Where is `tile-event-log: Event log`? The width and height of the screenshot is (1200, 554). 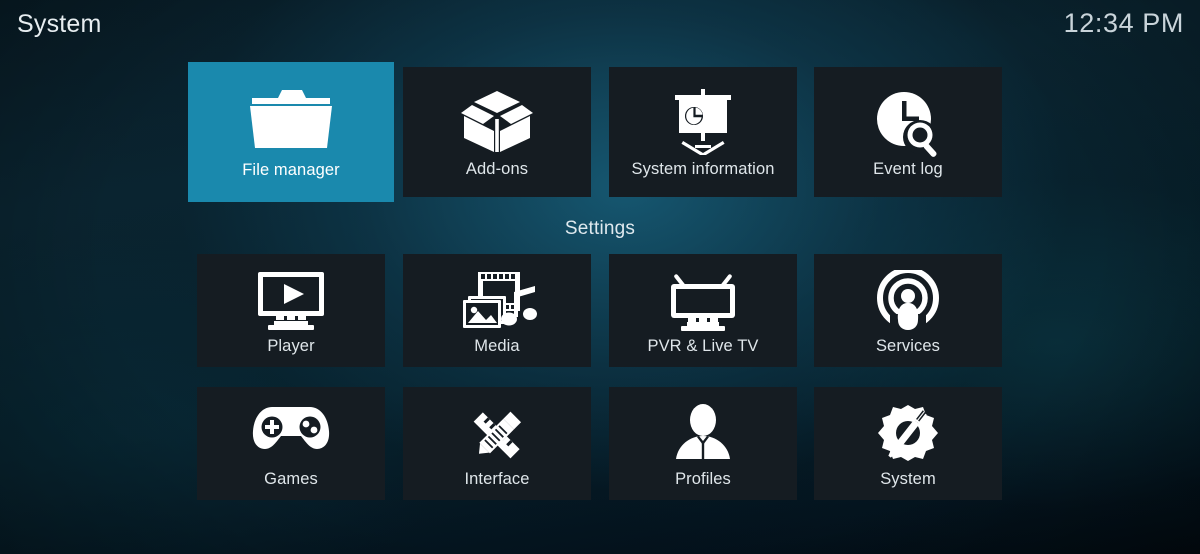
tile-event-log: Event log is located at coordinates (908, 132).